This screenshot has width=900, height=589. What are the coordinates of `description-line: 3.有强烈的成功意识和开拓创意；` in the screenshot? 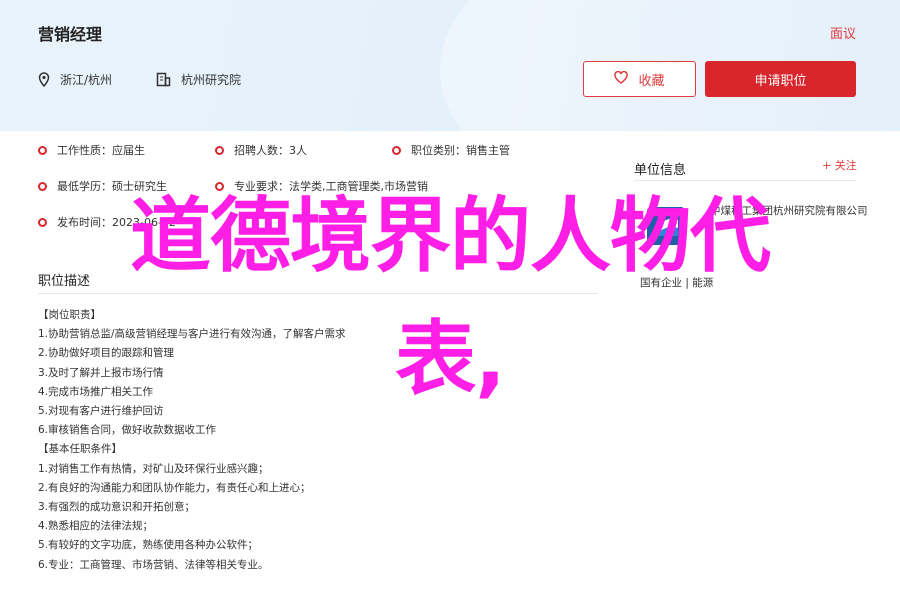 It's located at (117, 507).